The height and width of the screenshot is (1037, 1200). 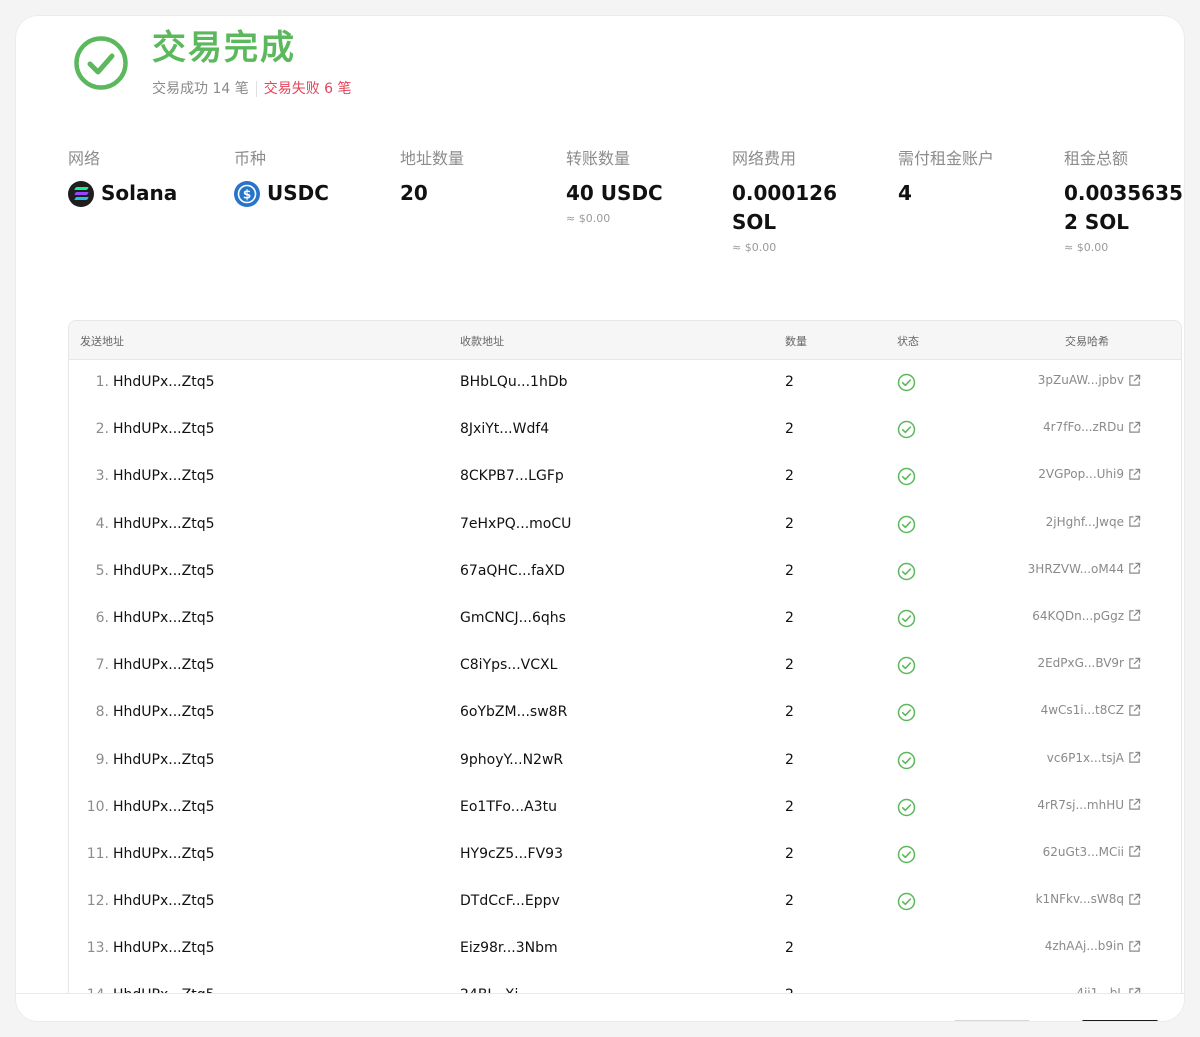 What do you see at coordinates (513, 617) in the screenshot?
I see `receiver-address: GmCNCJ...6qhs` at bounding box center [513, 617].